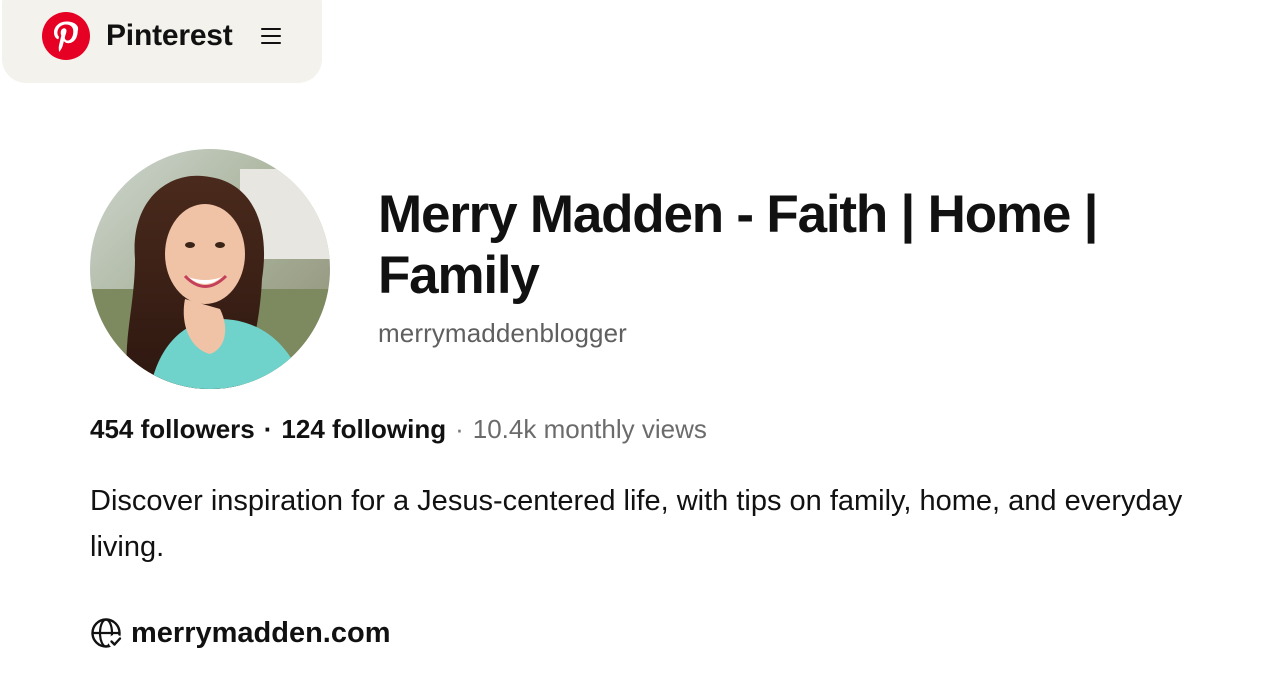  What do you see at coordinates (107, 633) in the screenshot?
I see `globe-verified-icon` at bounding box center [107, 633].